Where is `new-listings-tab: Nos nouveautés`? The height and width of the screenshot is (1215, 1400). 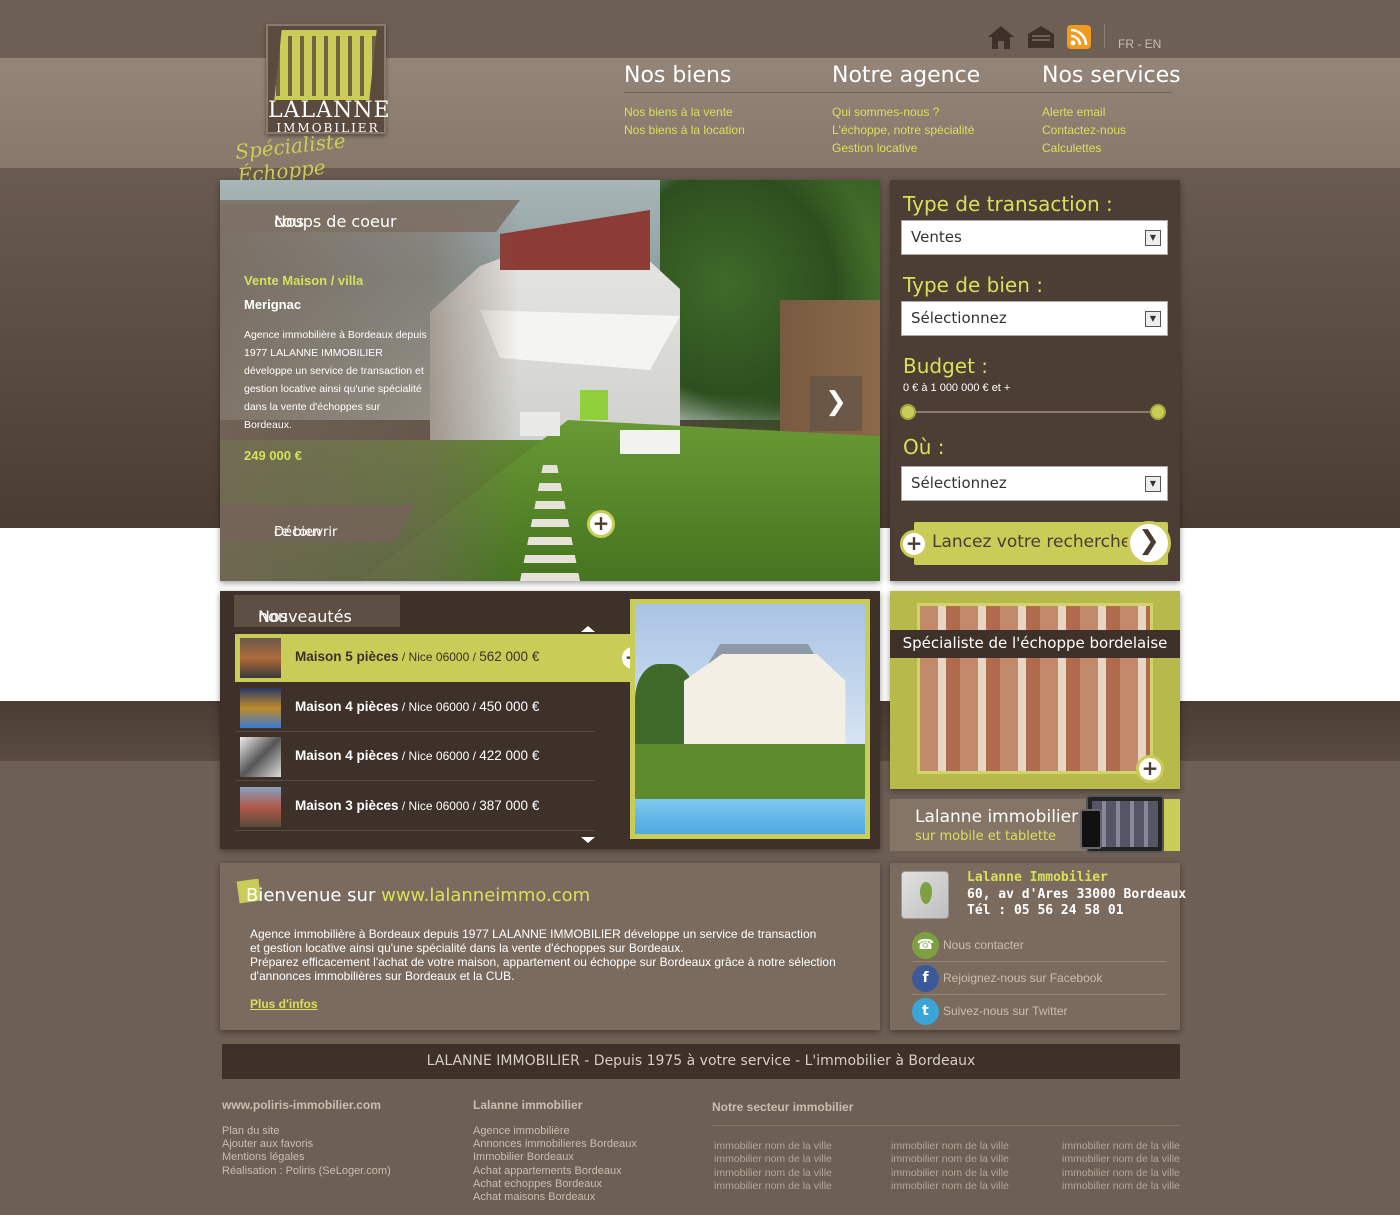
new-listings-tab: Nos nouveautés is located at coordinates (317, 611).